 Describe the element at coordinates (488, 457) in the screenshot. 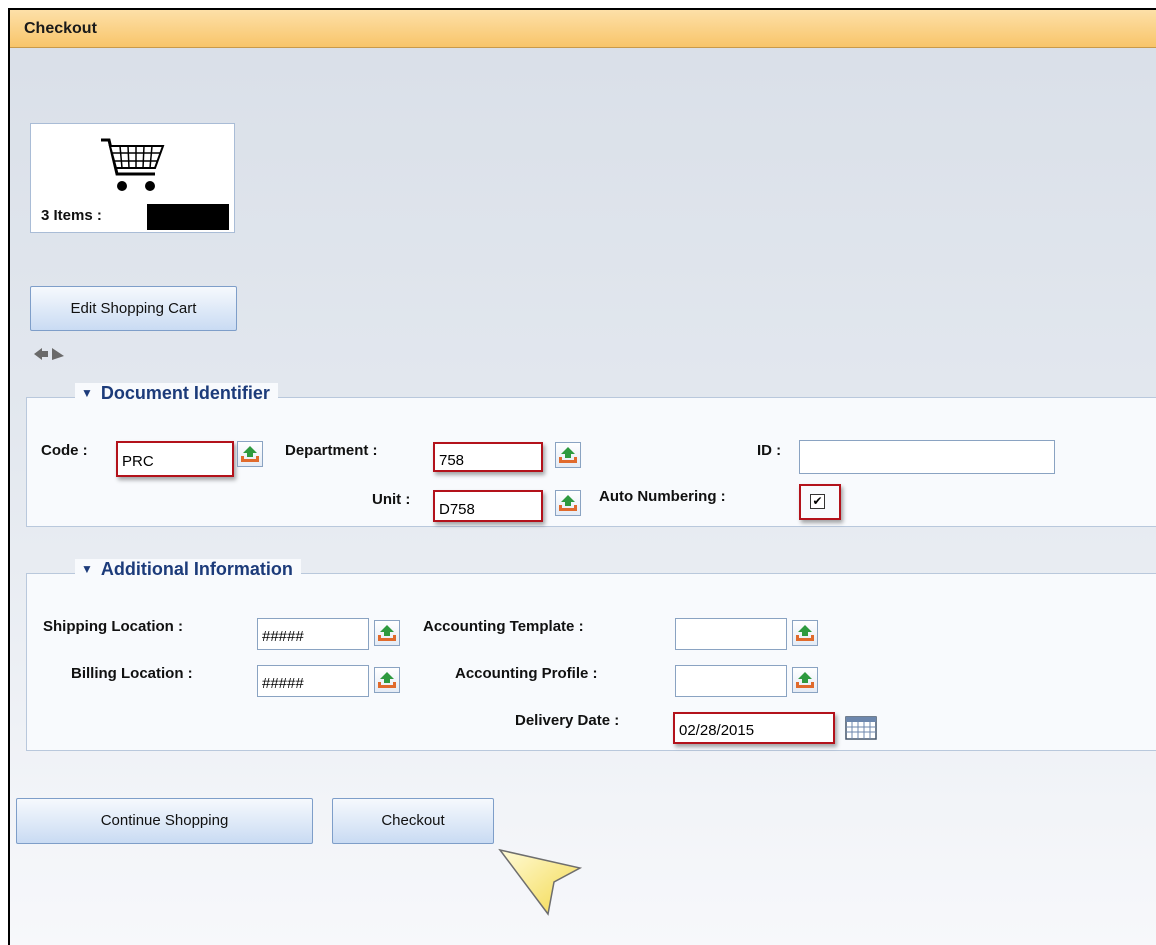

I see `department-field: 758` at that location.